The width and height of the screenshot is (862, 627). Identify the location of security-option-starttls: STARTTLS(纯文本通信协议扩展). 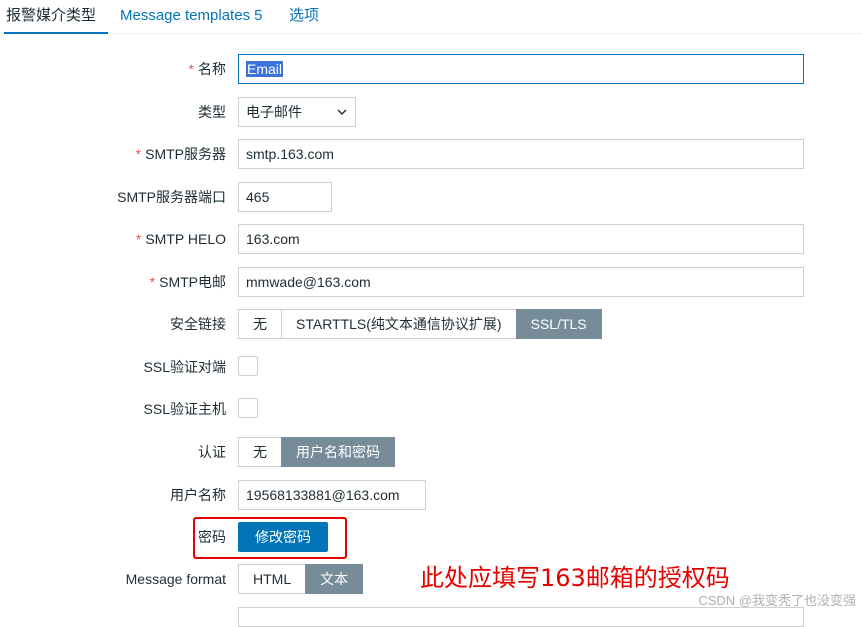
(399, 324).